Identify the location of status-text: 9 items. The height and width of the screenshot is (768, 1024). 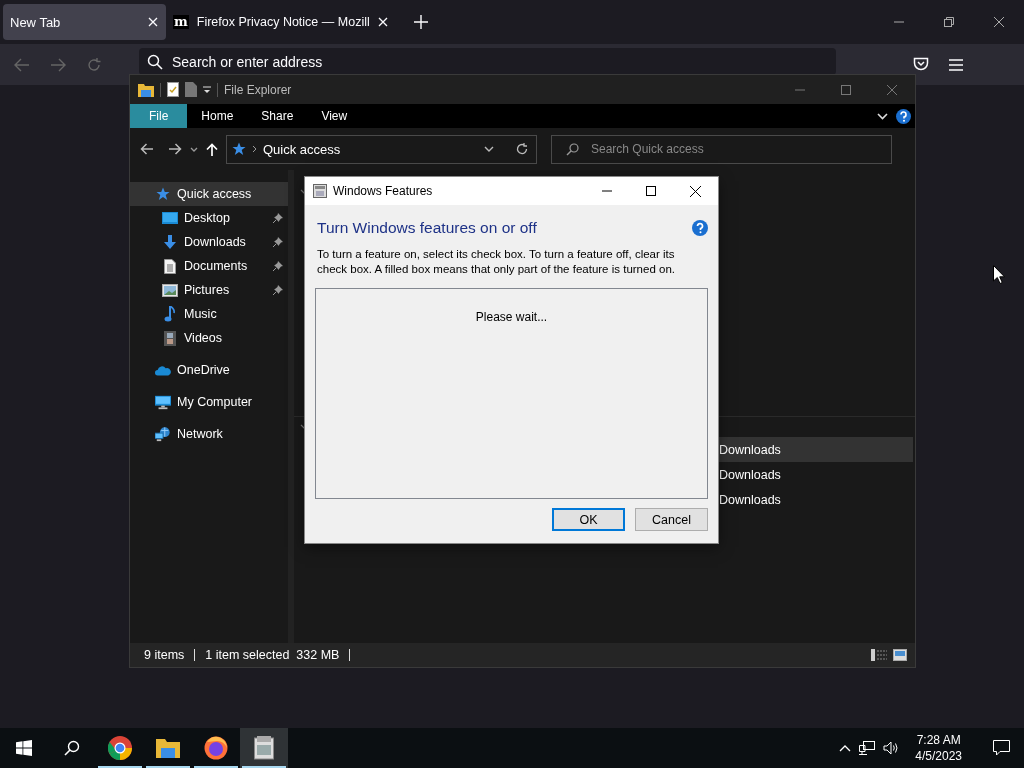
(164, 655).